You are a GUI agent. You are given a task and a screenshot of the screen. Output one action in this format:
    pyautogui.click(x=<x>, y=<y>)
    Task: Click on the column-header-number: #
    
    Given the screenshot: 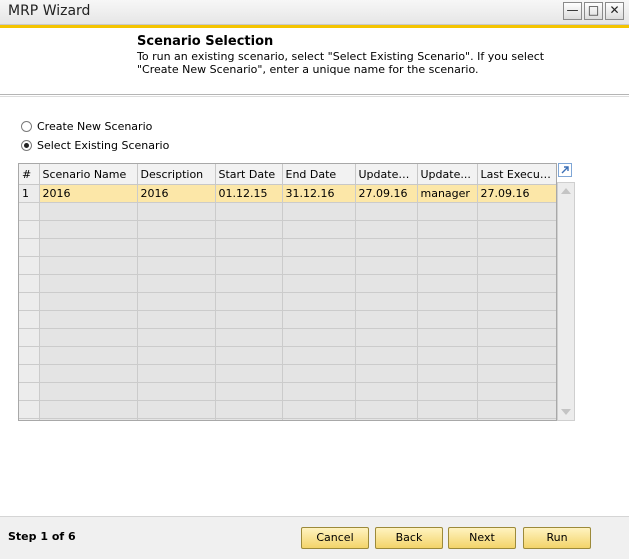 What is the action you would take?
    pyautogui.click(x=29, y=174)
    